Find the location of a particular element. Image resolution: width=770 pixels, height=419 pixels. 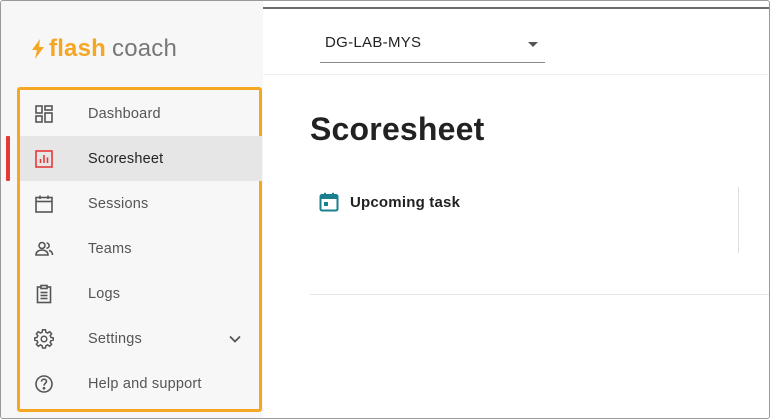

gear-icon is located at coordinates (44, 339).